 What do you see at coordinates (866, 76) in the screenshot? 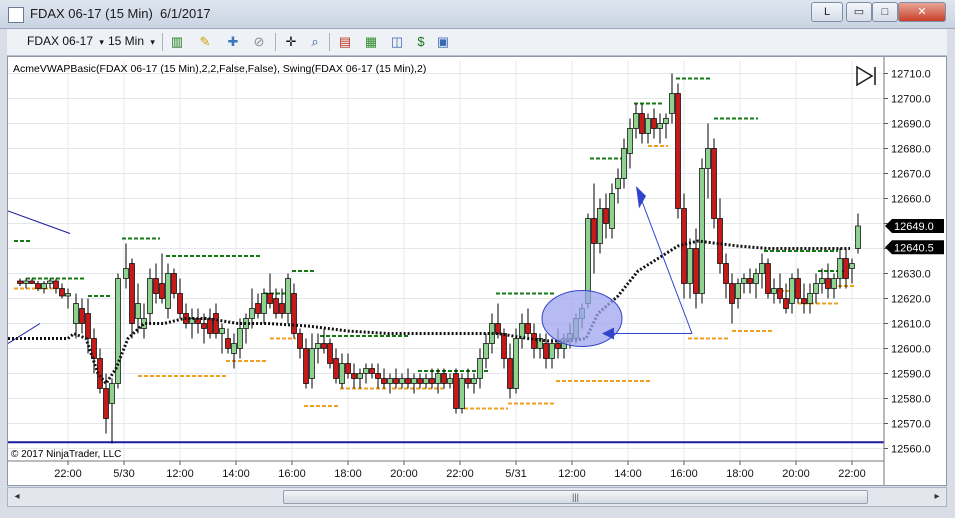
I see `scroll-to-end-icon` at bounding box center [866, 76].